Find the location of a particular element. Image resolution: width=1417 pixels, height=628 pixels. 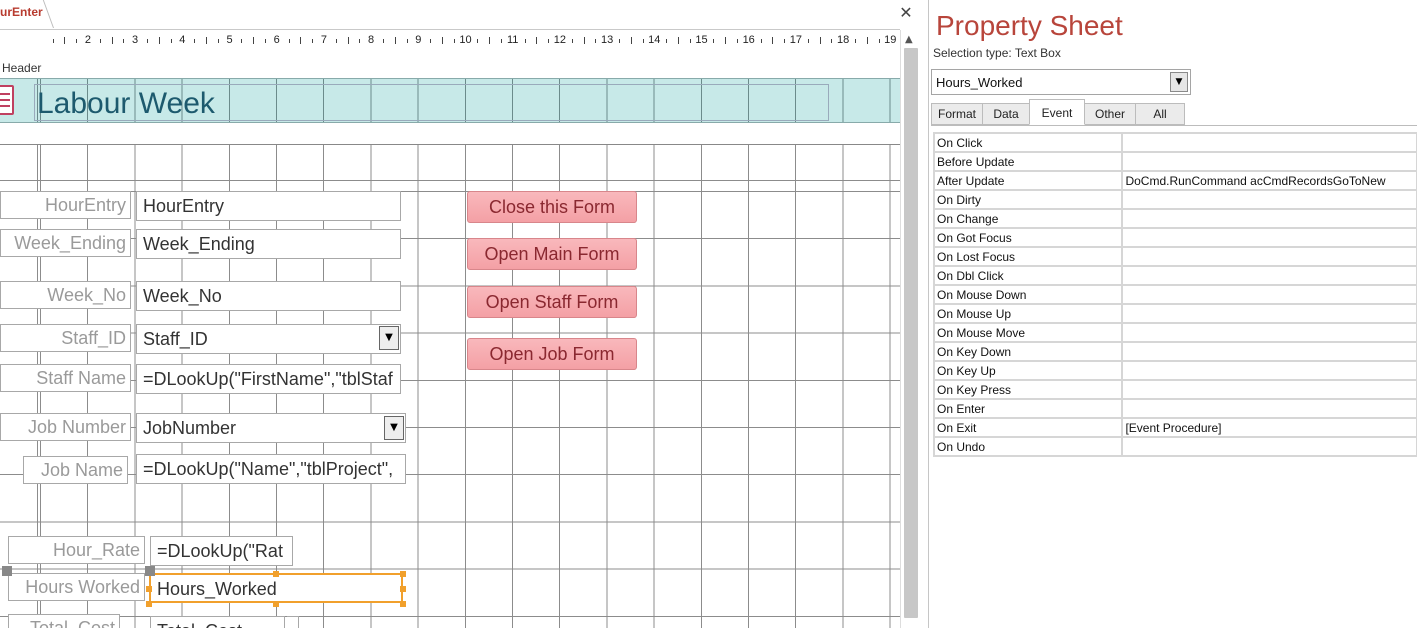

close-form-button: Close this Form is located at coordinates (552, 207).